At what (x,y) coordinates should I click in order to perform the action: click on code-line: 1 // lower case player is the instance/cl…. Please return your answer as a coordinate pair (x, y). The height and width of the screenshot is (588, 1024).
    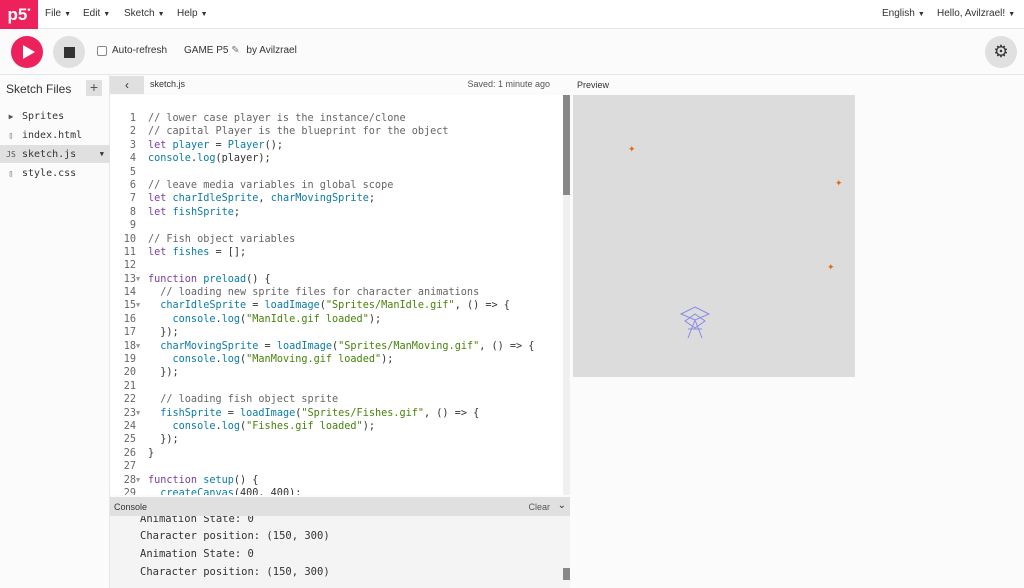
    Looking at the image, I should click on (336, 119).